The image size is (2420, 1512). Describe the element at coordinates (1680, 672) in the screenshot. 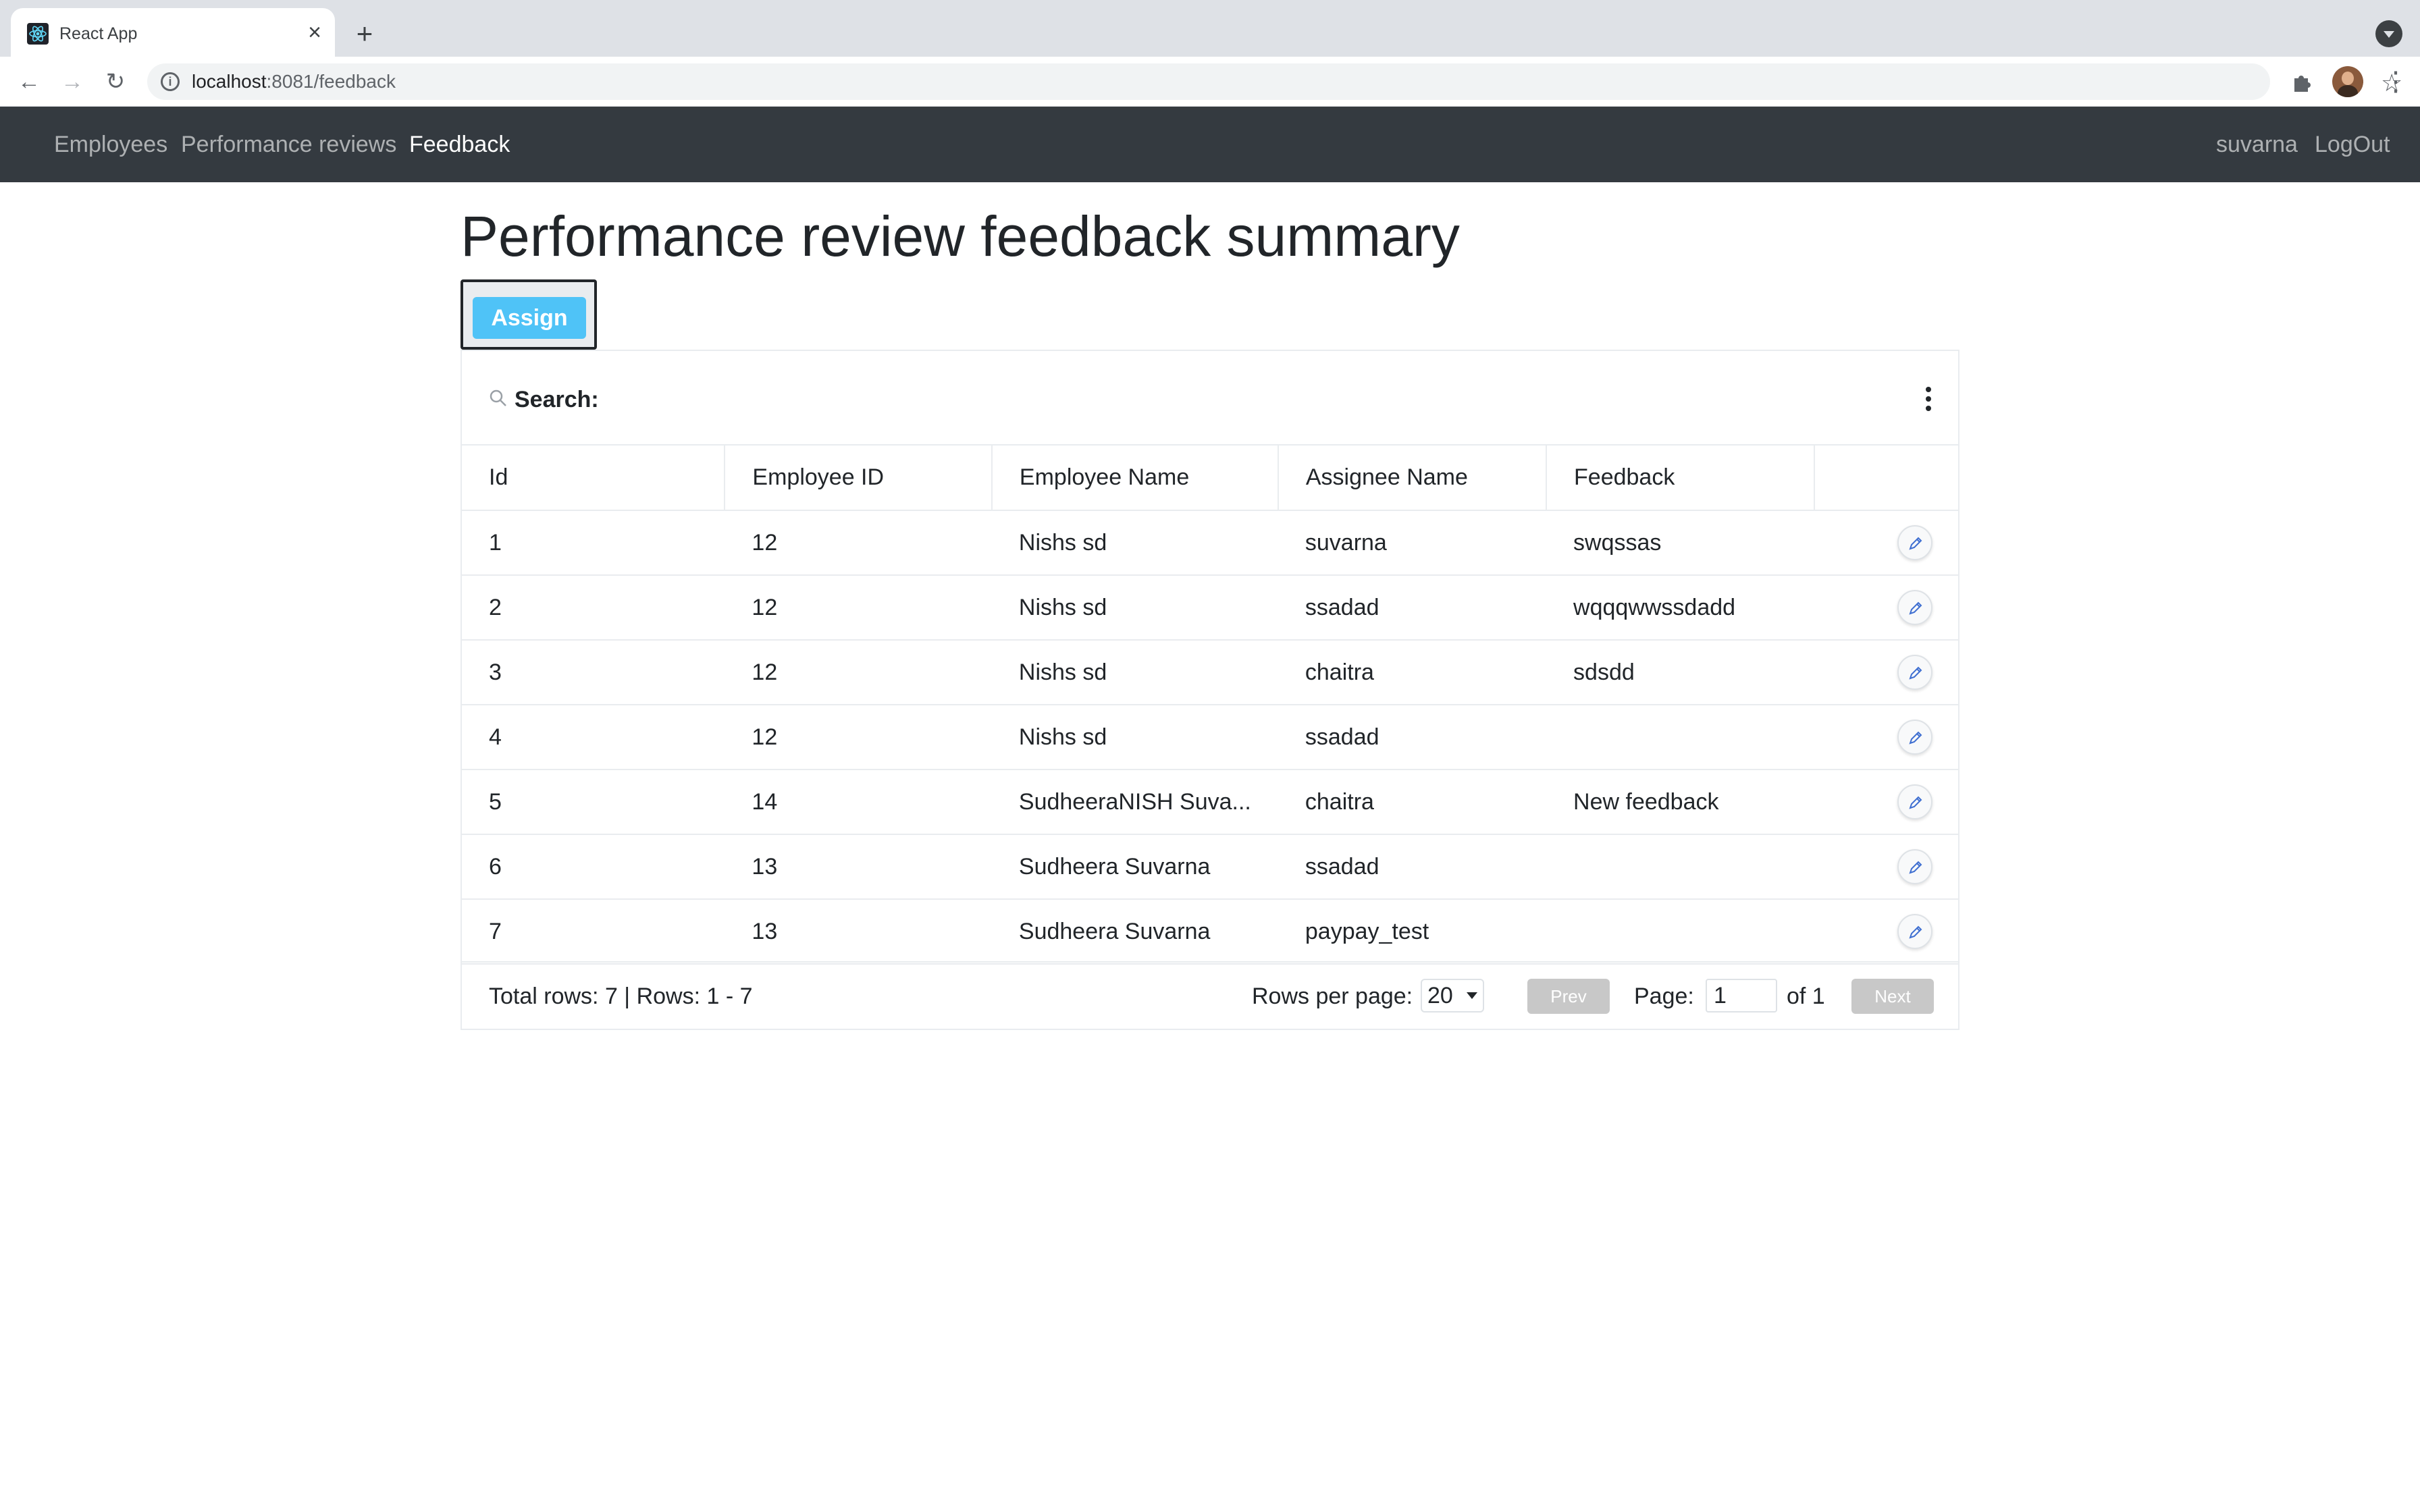

I see `cell-feedback: sdsdd` at that location.